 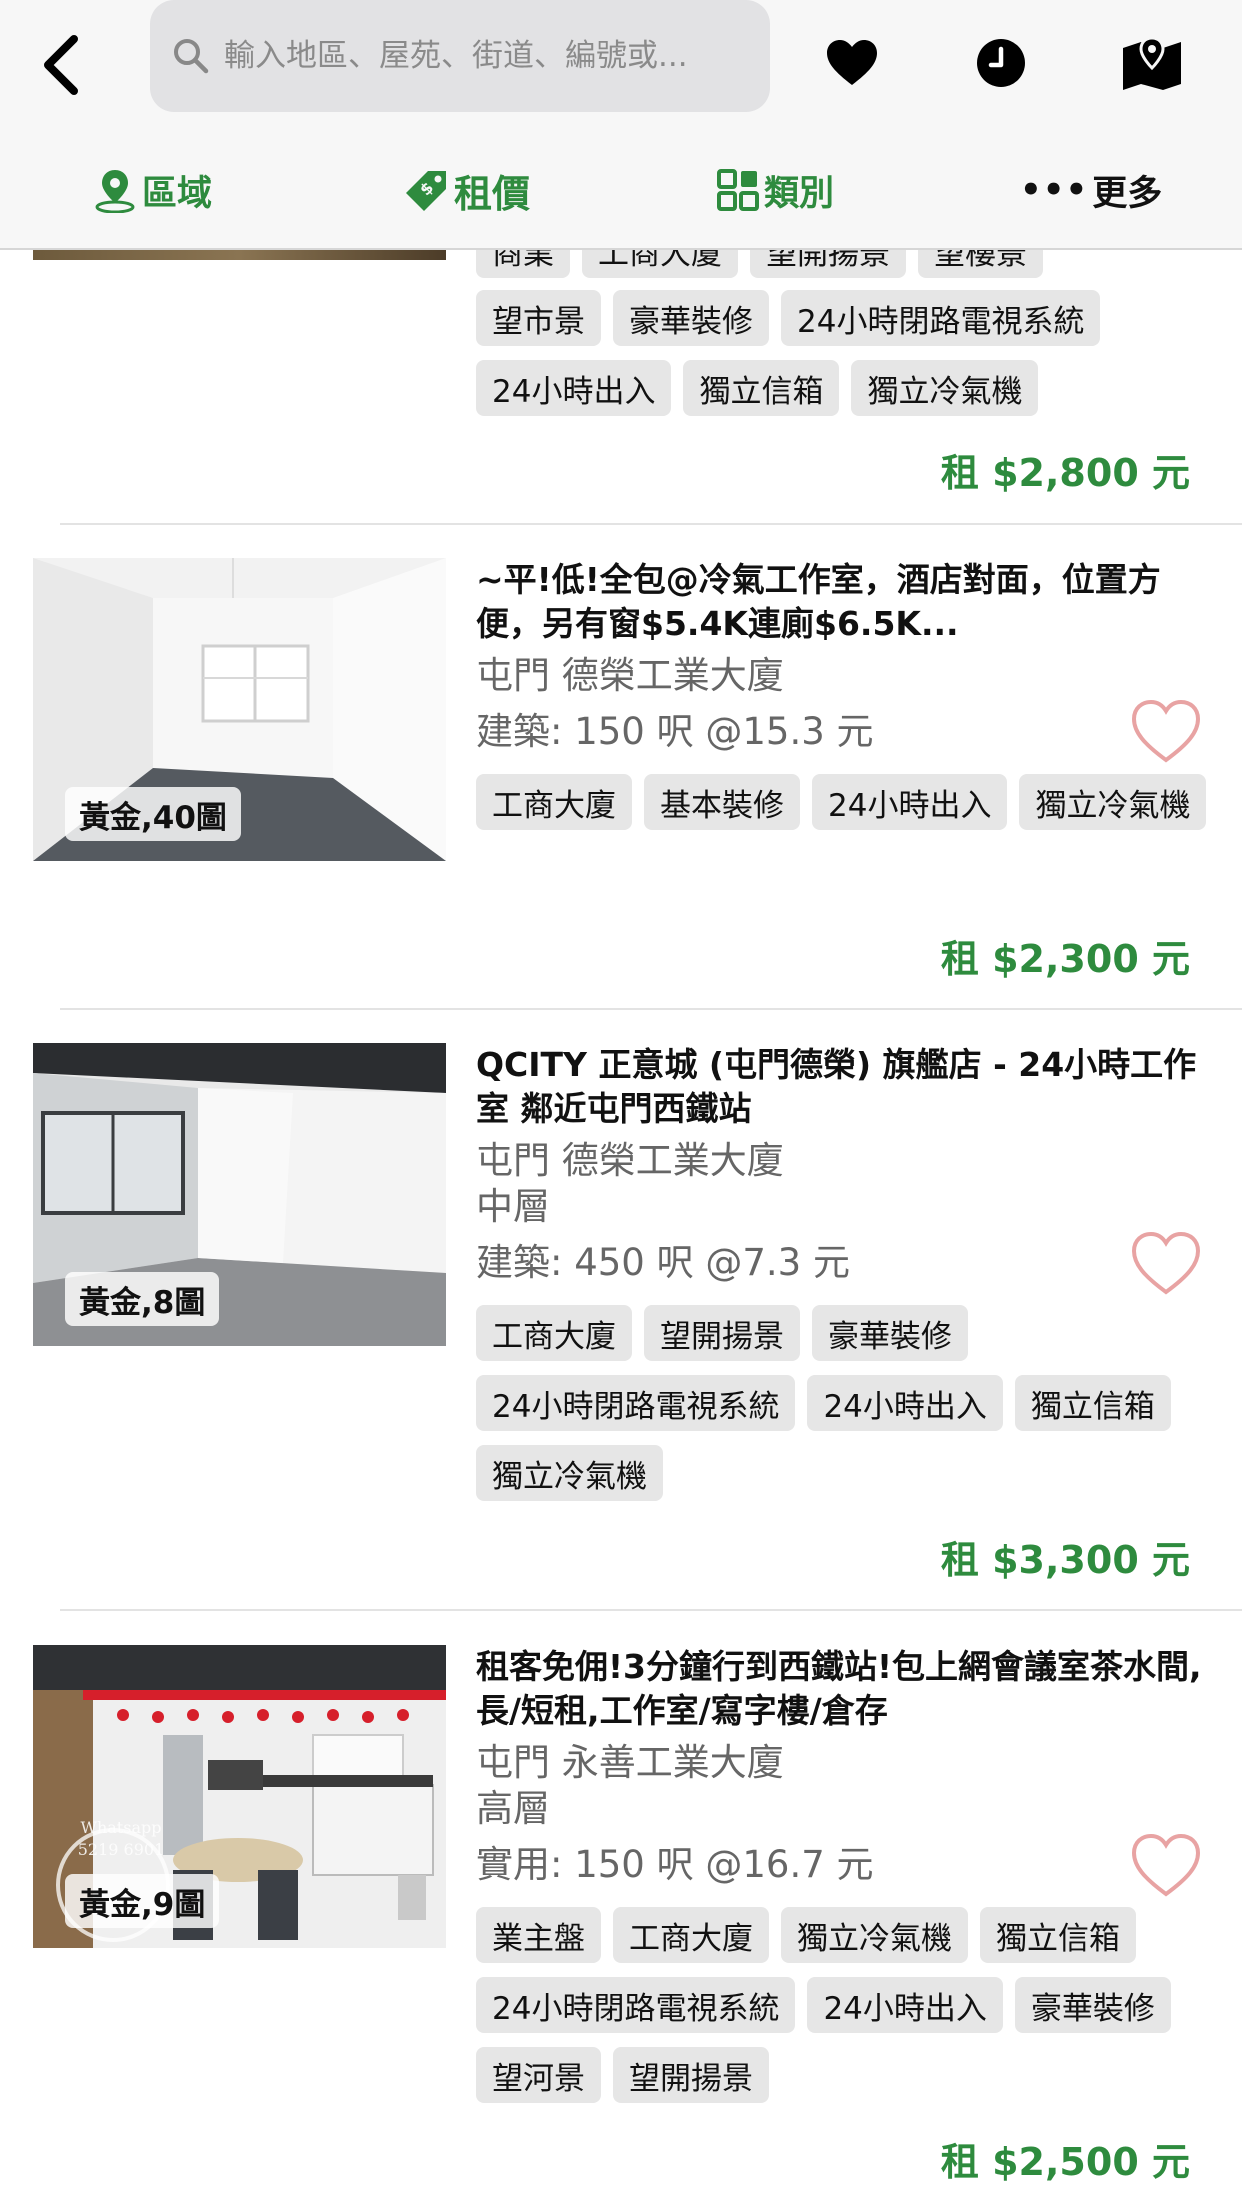 I want to click on filter-price-label: 租價, so click(x=492, y=193).